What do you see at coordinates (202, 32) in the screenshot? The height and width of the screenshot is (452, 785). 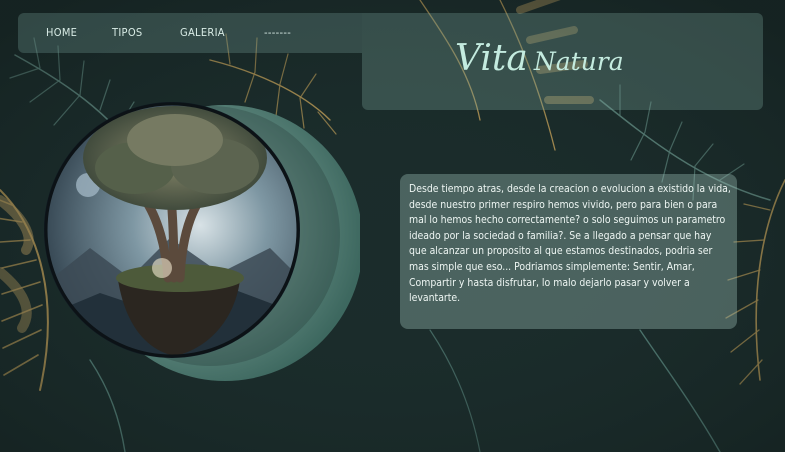 I see `nav-link-galeria: GALERIA` at bounding box center [202, 32].